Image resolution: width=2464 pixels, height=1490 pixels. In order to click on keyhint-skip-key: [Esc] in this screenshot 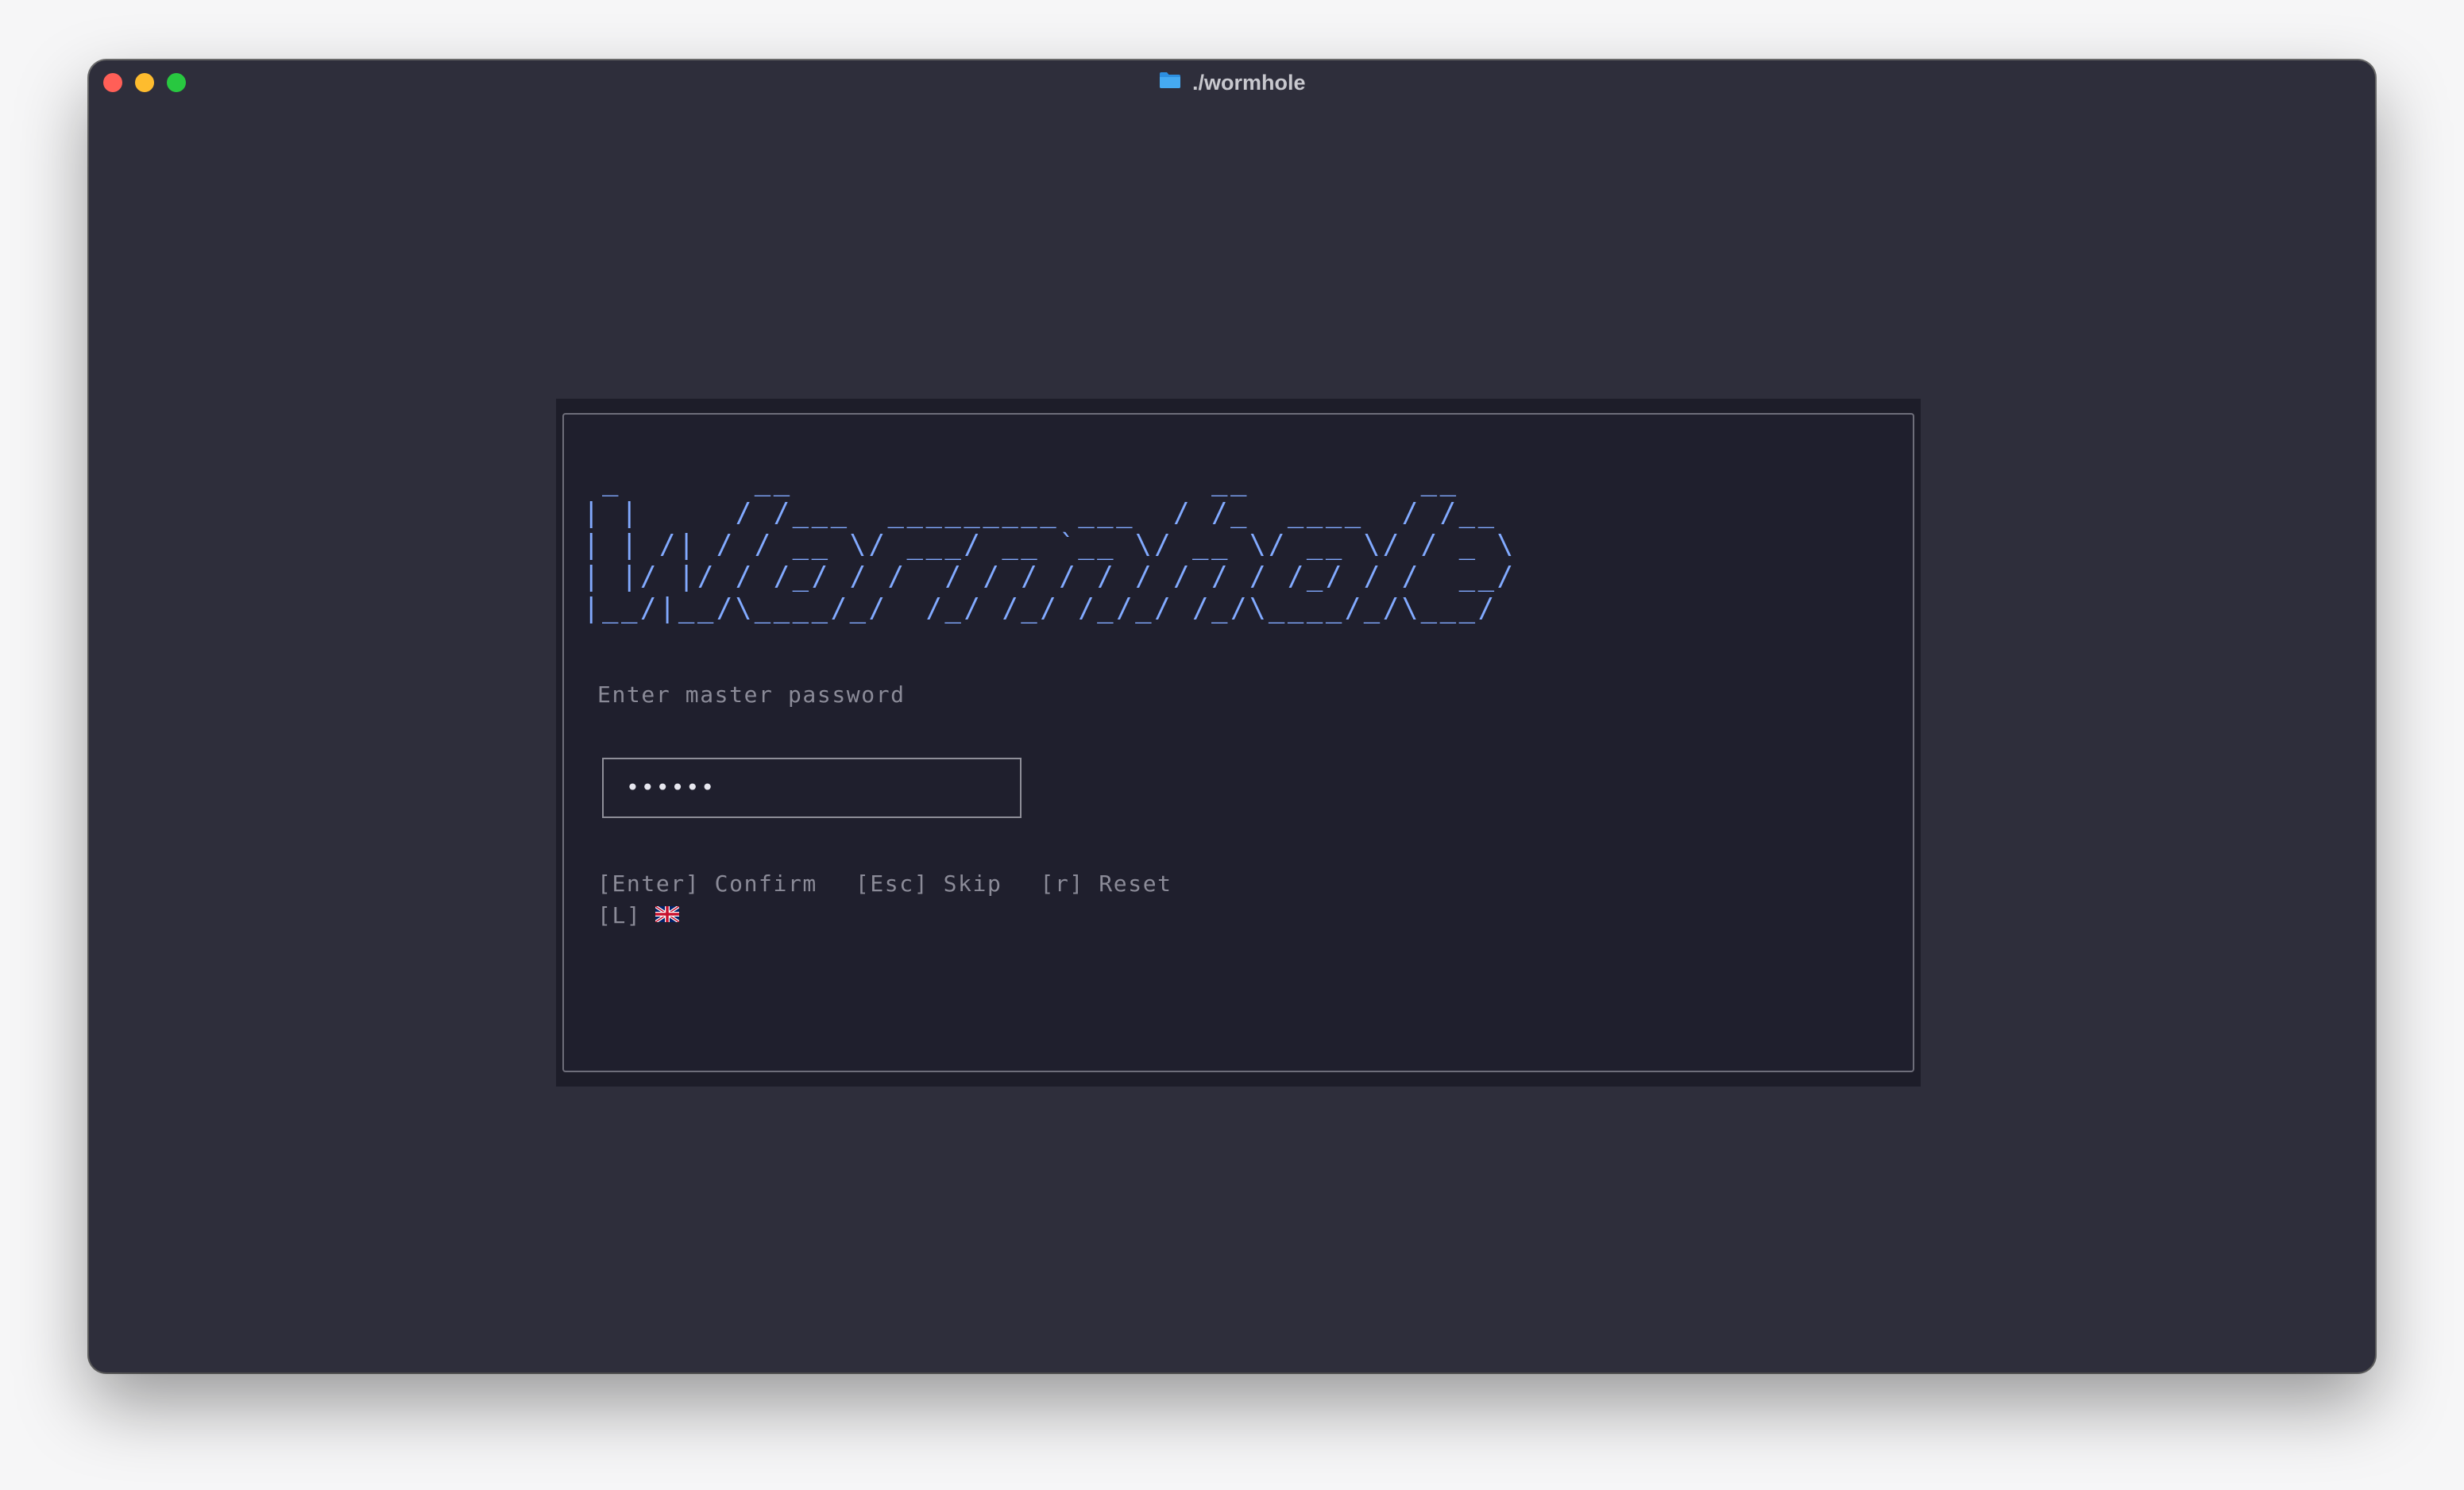, I will do `click(892, 883)`.